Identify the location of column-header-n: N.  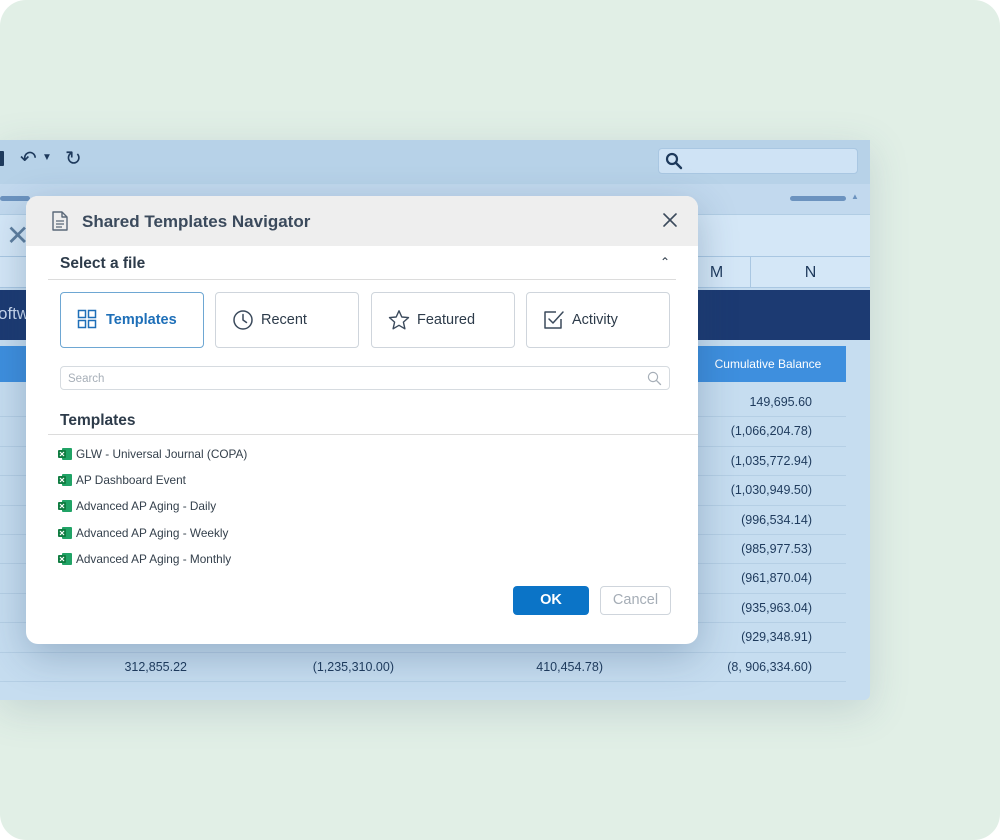
(810, 272).